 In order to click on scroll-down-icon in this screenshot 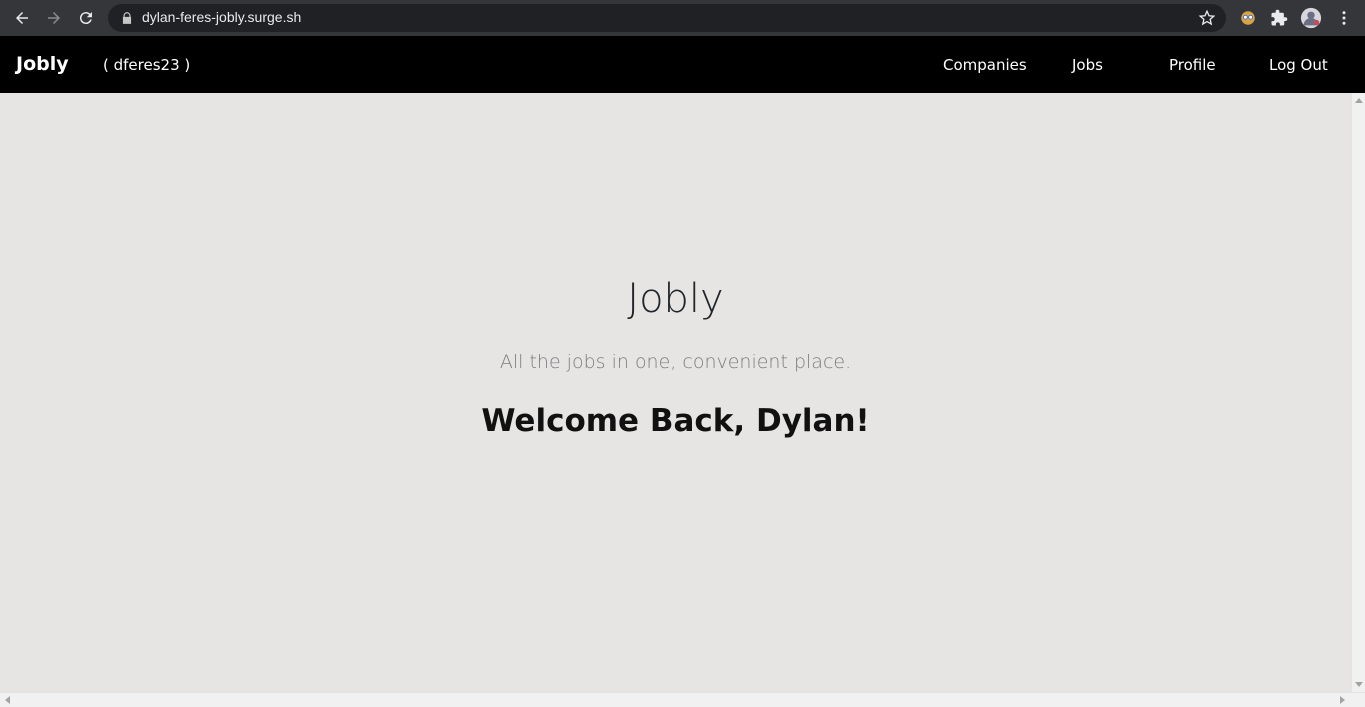, I will do `click(1359, 684)`.